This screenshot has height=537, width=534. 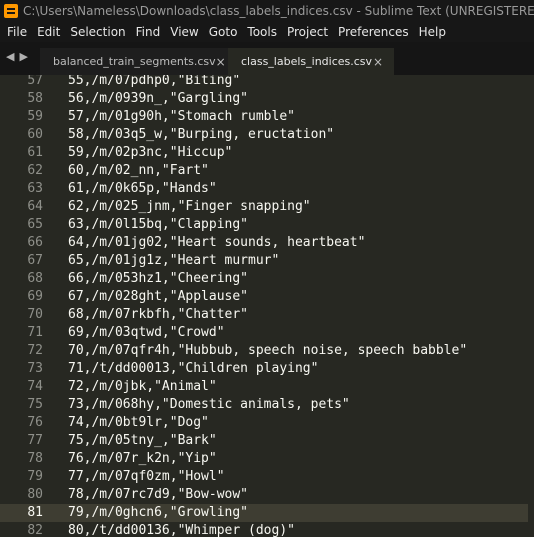 I want to click on chevron-left-icon: ◀, so click(x=10, y=56).